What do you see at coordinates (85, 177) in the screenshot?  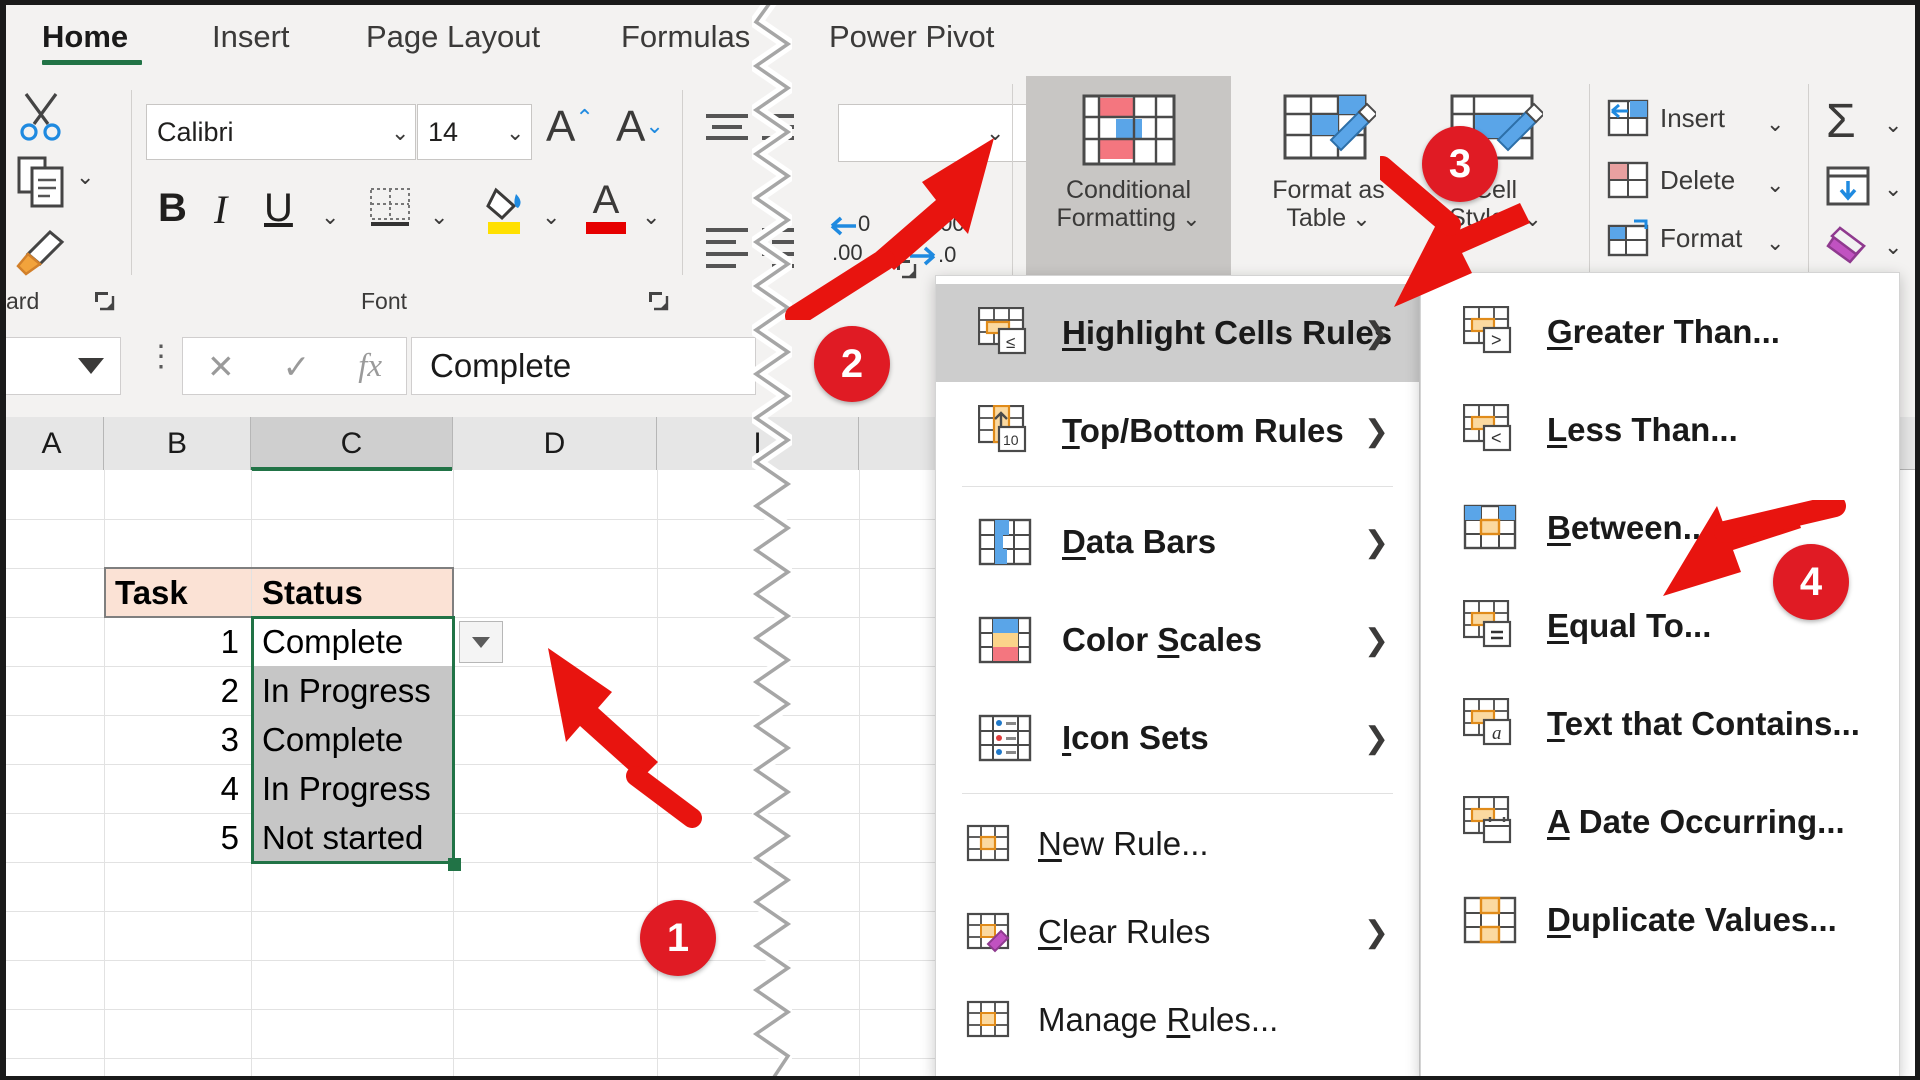 I see `copy-chevron-down-icon: ⌄` at bounding box center [85, 177].